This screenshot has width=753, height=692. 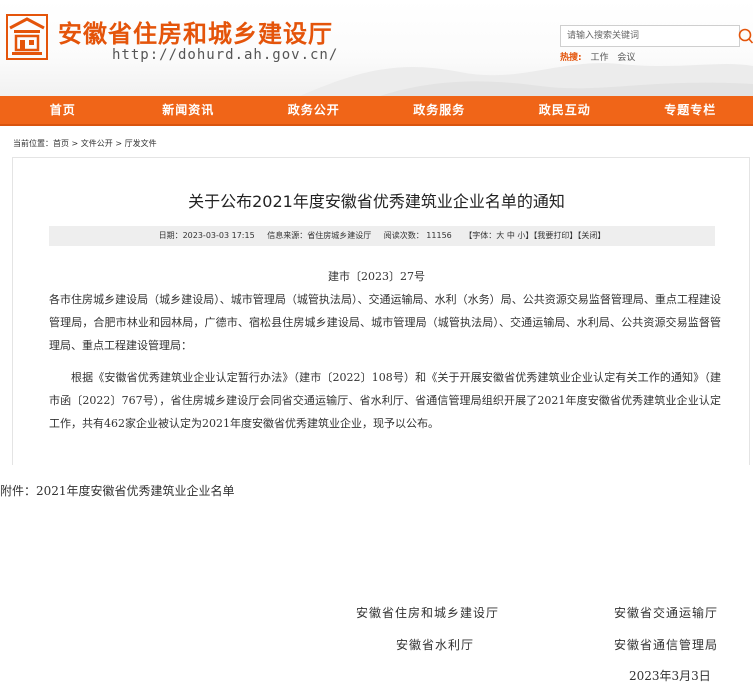 What do you see at coordinates (376, 276) in the screenshot?
I see `document-number: 建市〔2023〕27号` at bounding box center [376, 276].